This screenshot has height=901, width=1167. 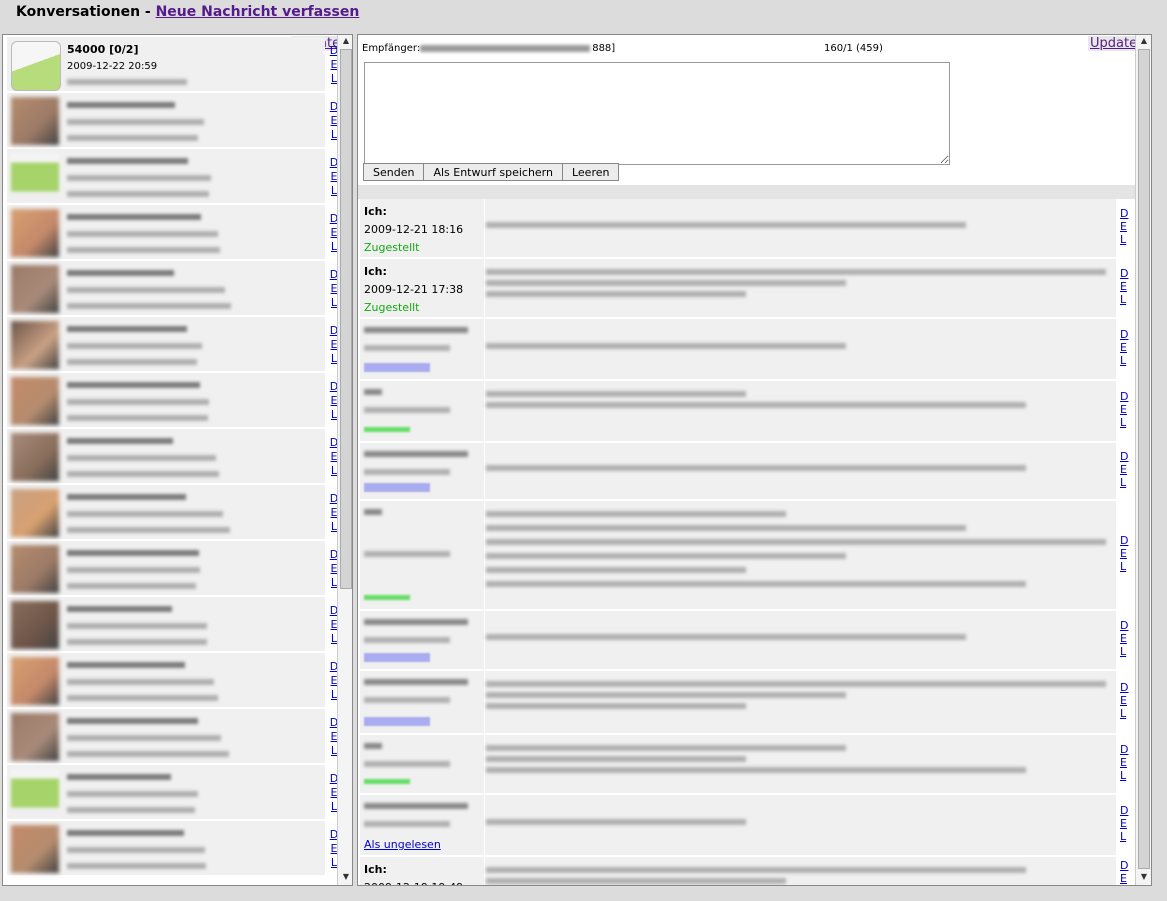 I want to click on conversation-date: 2009-12-22 20:59, so click(x=112, y=66).